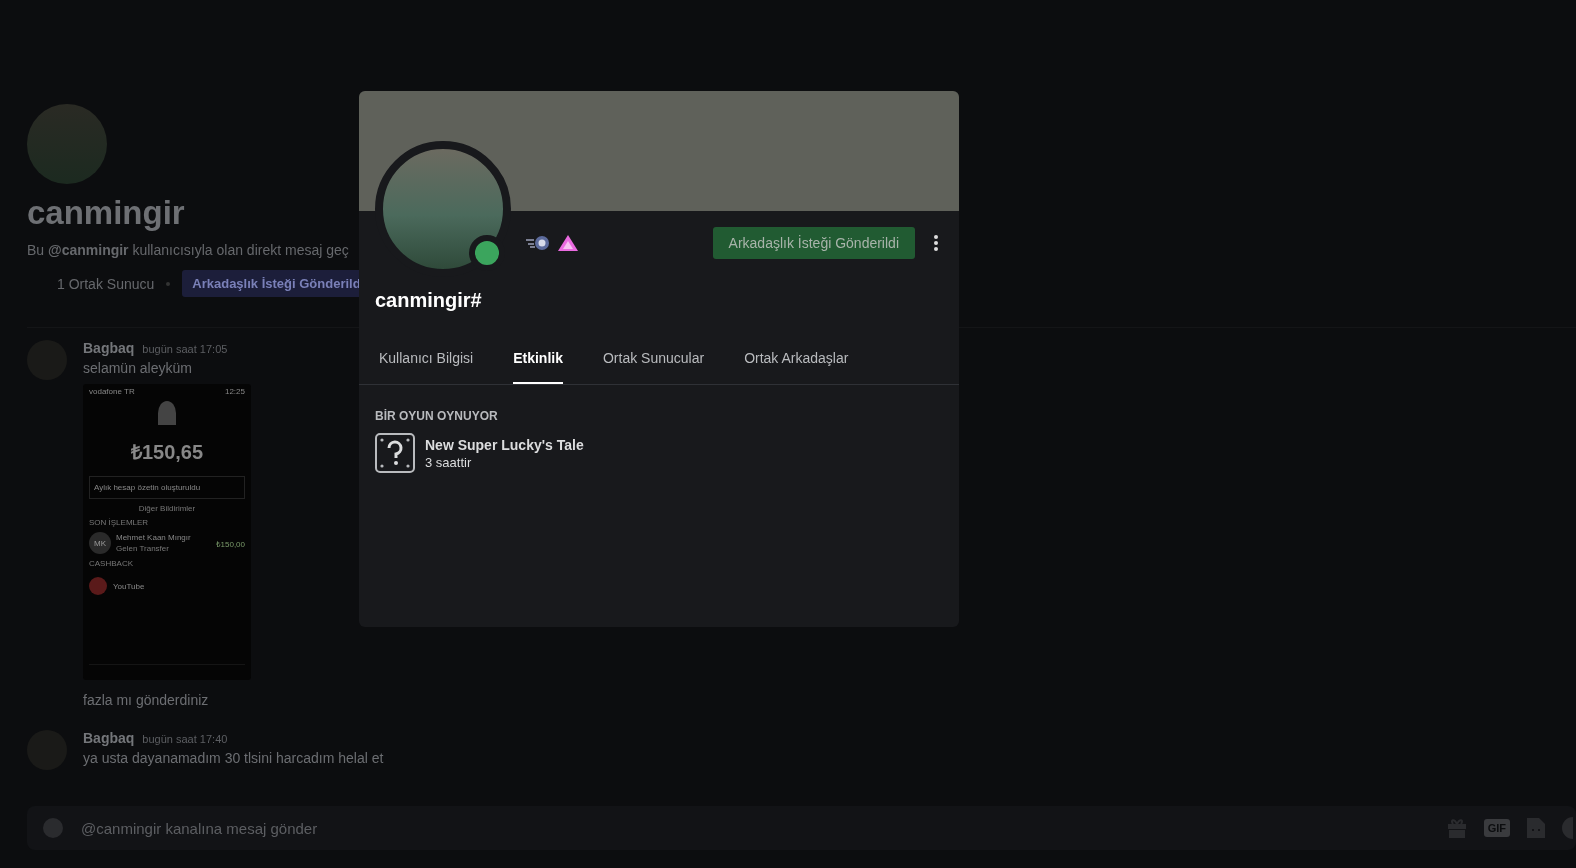 Image resolution: width=1576 pixels, height=868 pixels. What do you see at coordinates (1569, 828) in the screenshot?
I see `emoji-icon` at bounding box center [1569, 828].